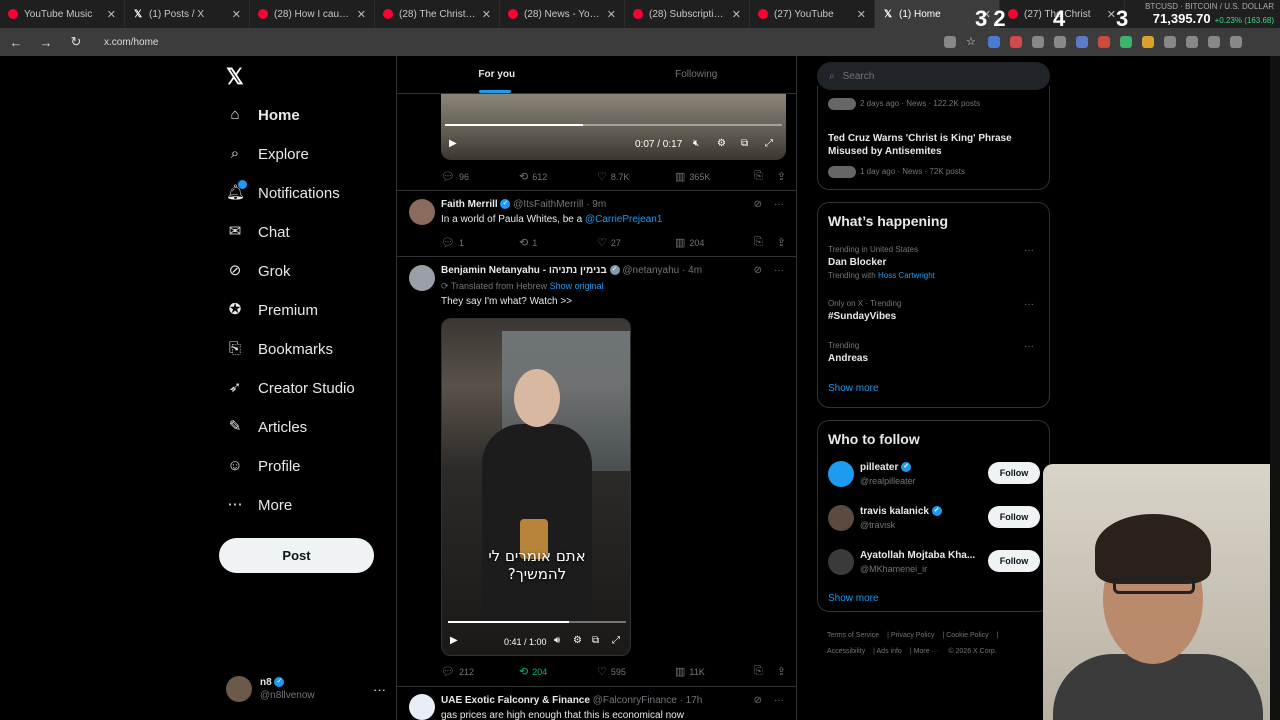 The width and height of the screenshot is (1280, 720). I want to click on nav-item-articles: ✎ Articles, so click(266, 427).